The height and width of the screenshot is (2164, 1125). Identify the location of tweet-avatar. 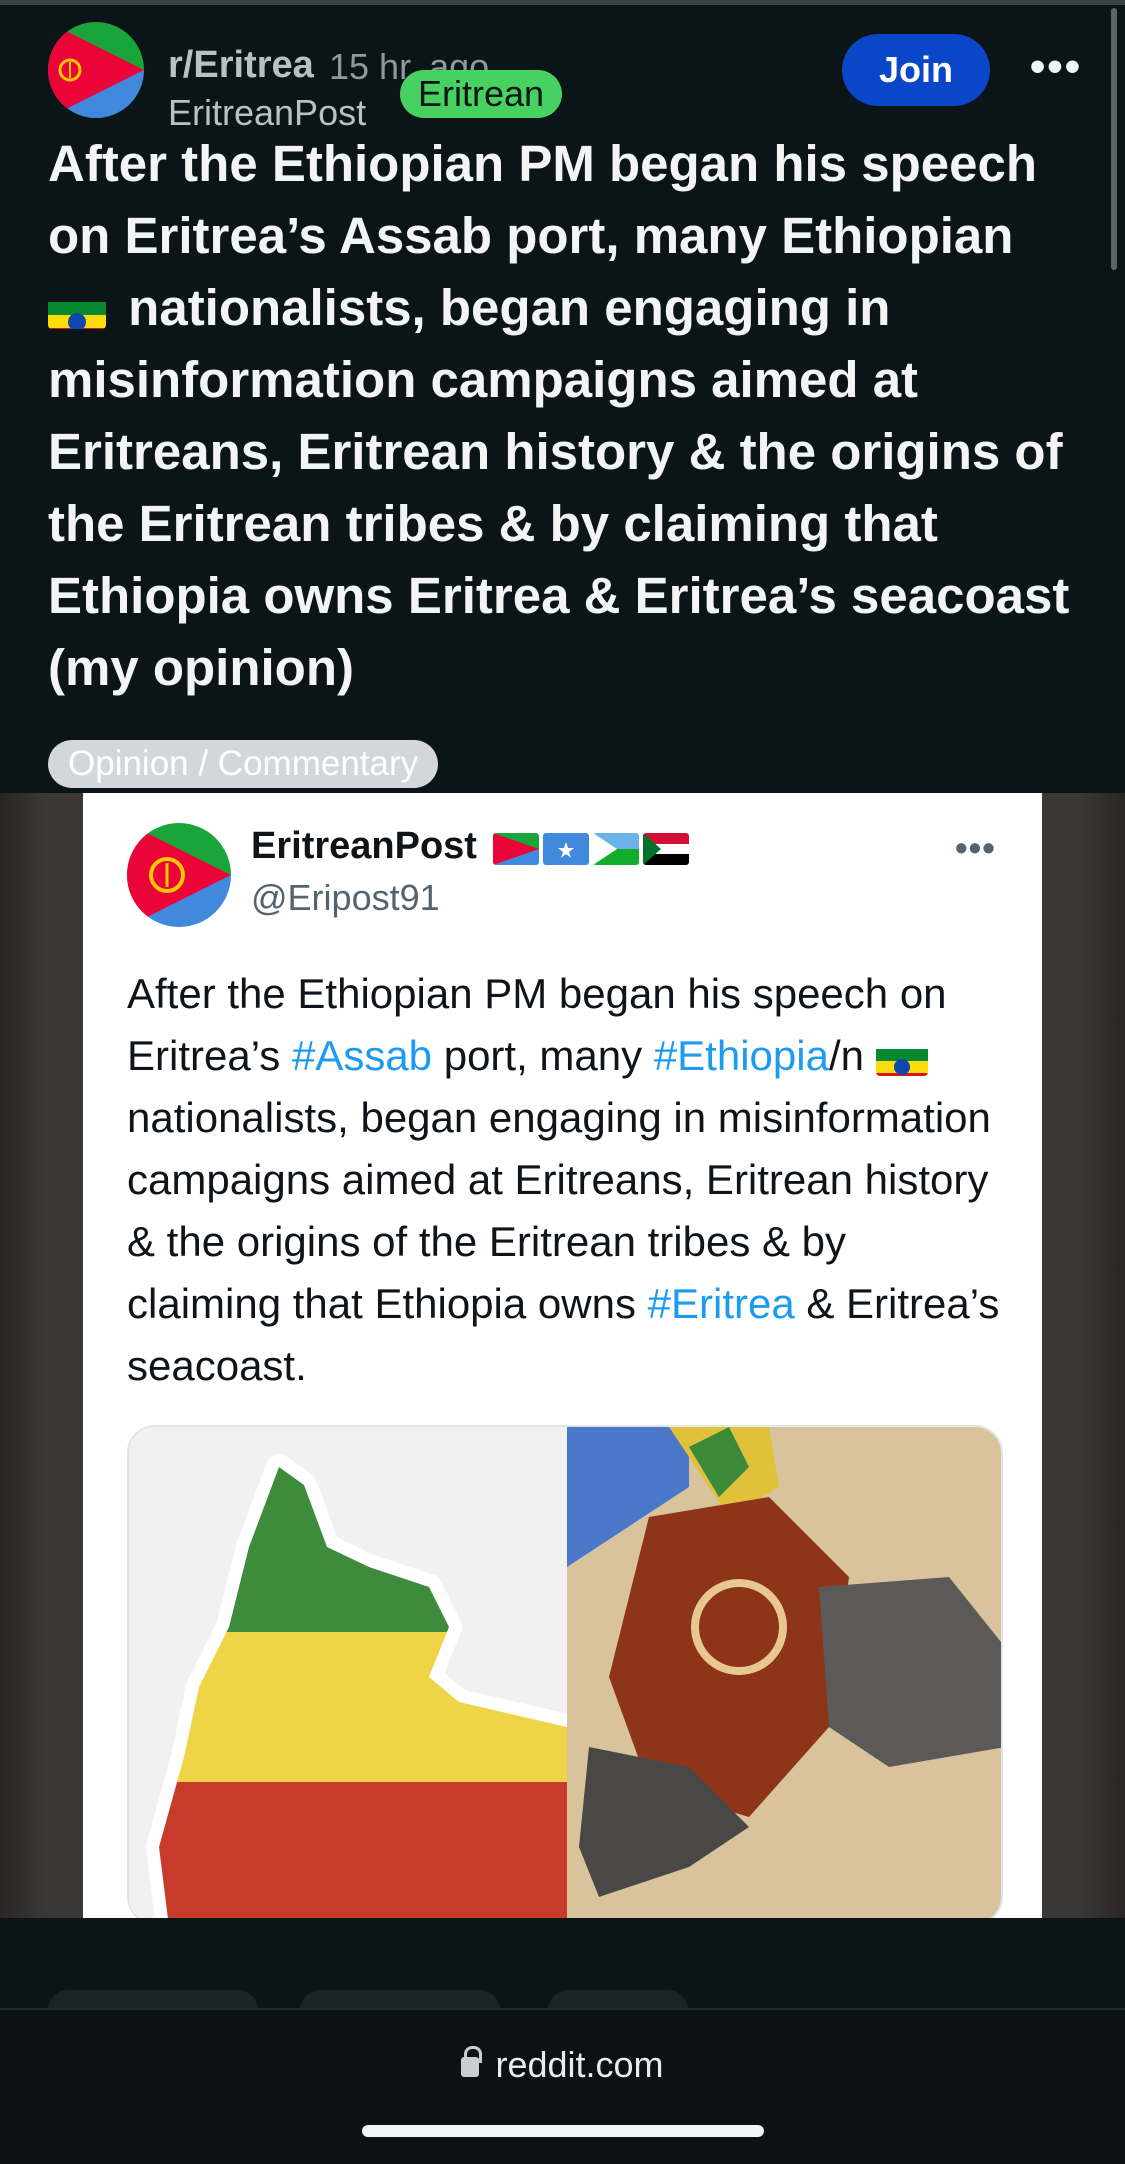
(179, 875).